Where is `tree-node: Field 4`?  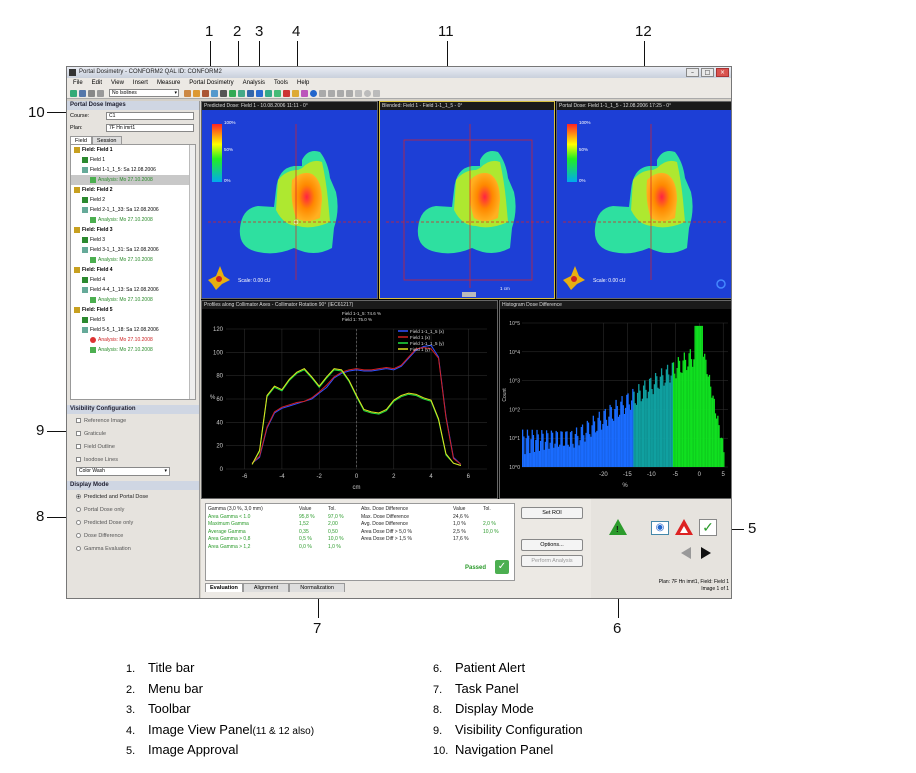 tree-node: Field 4 is located at coordinates (133, 280).